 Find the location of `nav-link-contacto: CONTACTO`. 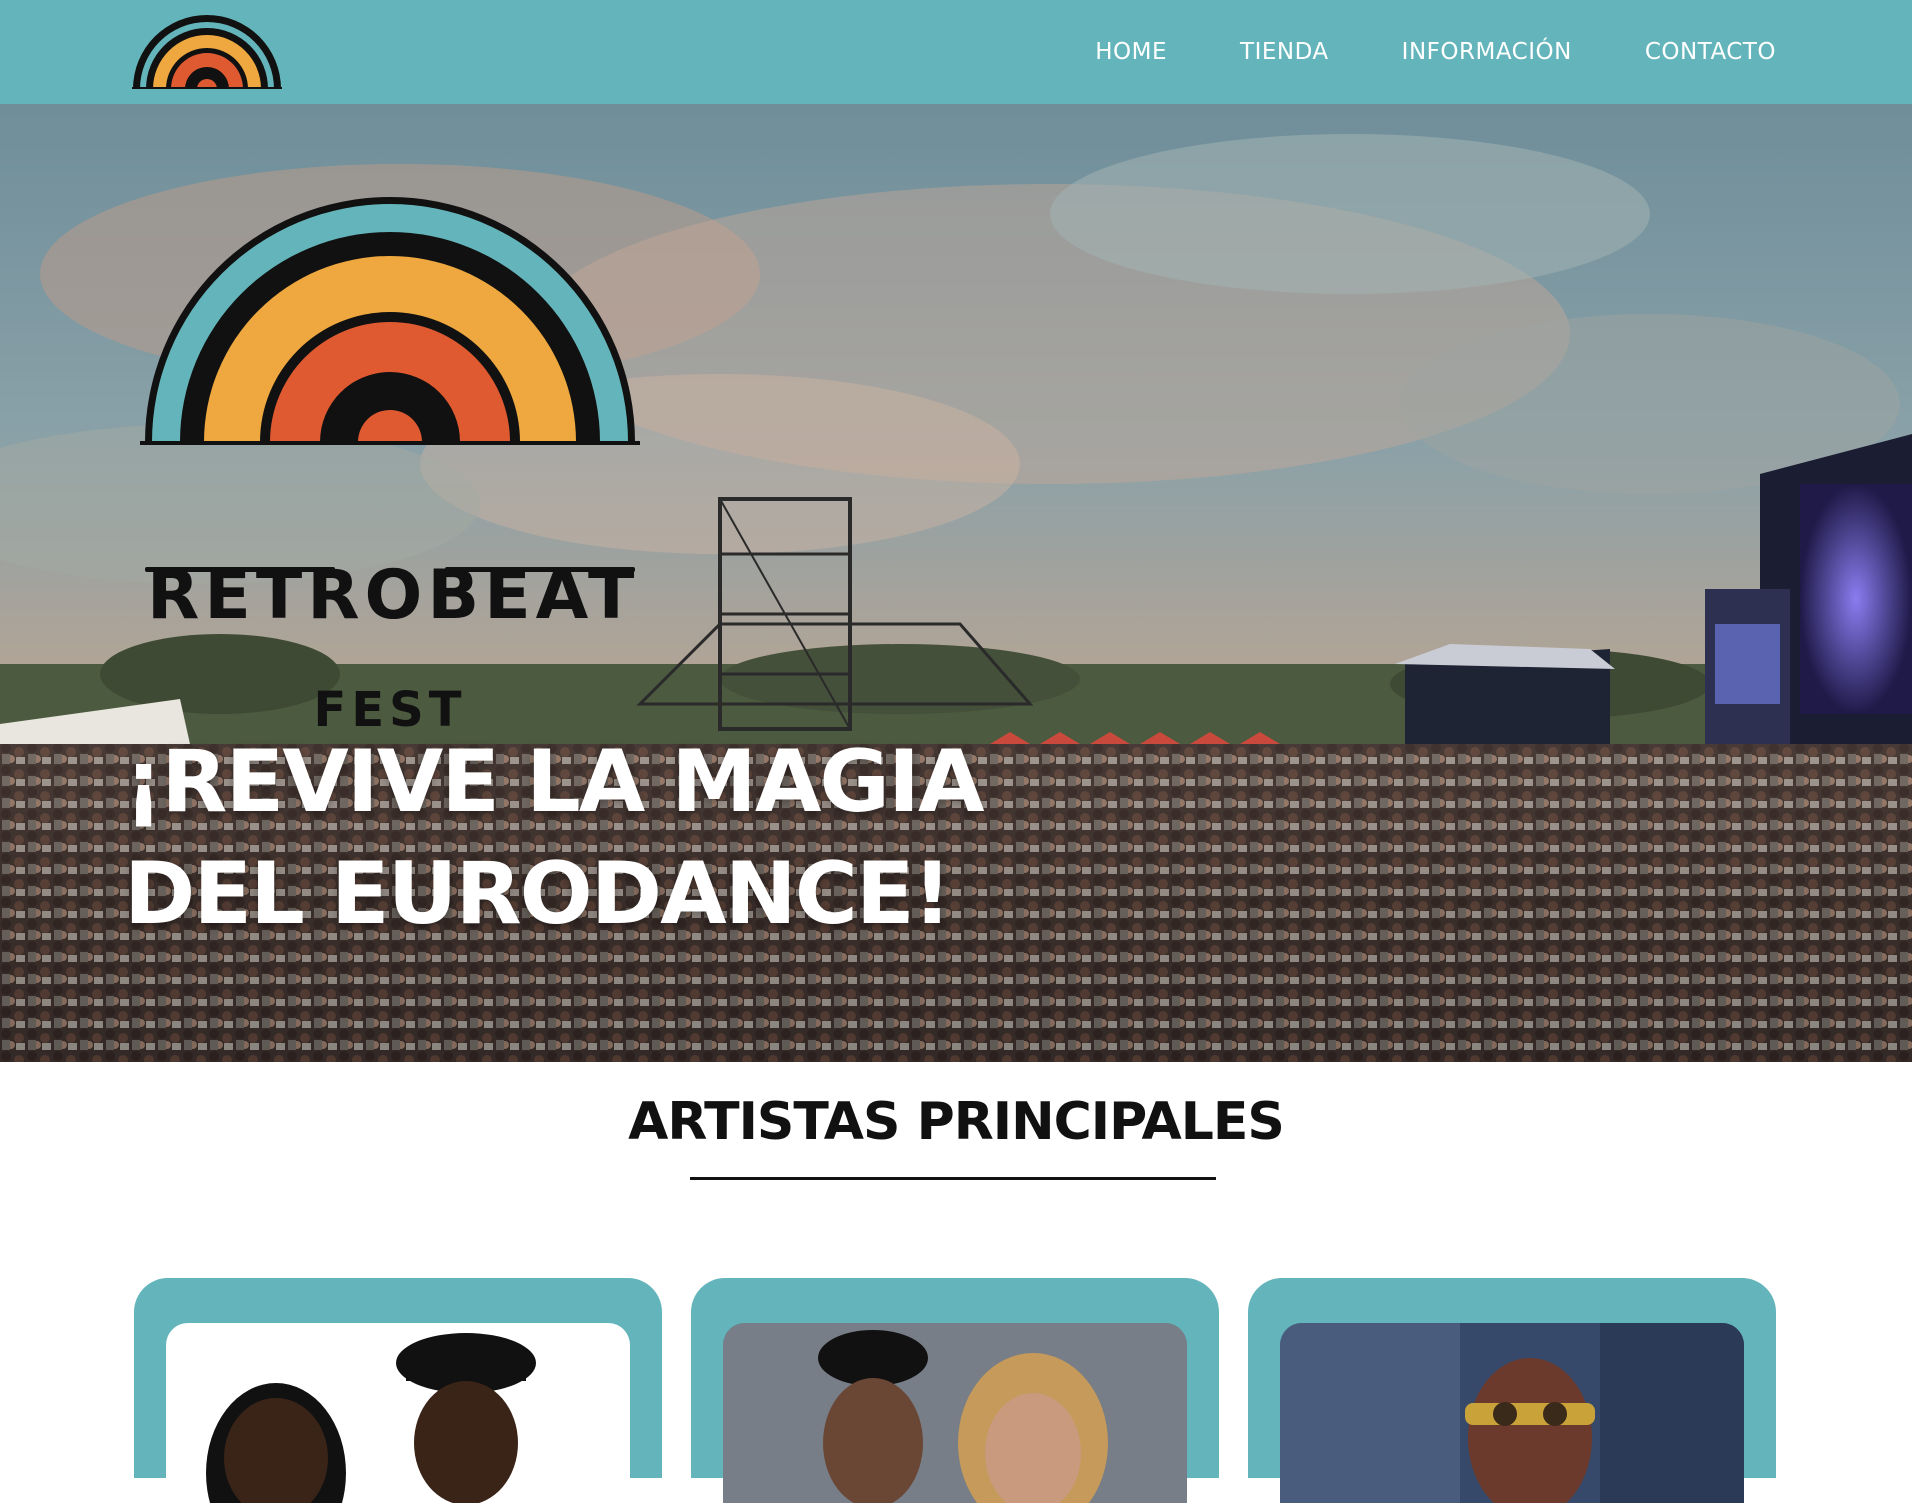

nav-link-contacto: CONTACTO is located at coordinates (1710, 52).